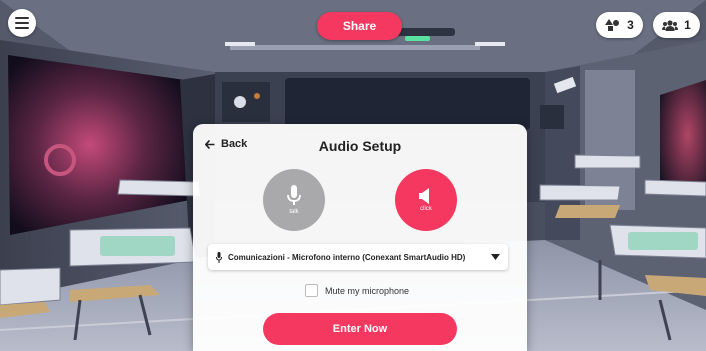  Describe the element at coordinates (630, 25) in the screenshot. I see `objects-count: 3` at that location.